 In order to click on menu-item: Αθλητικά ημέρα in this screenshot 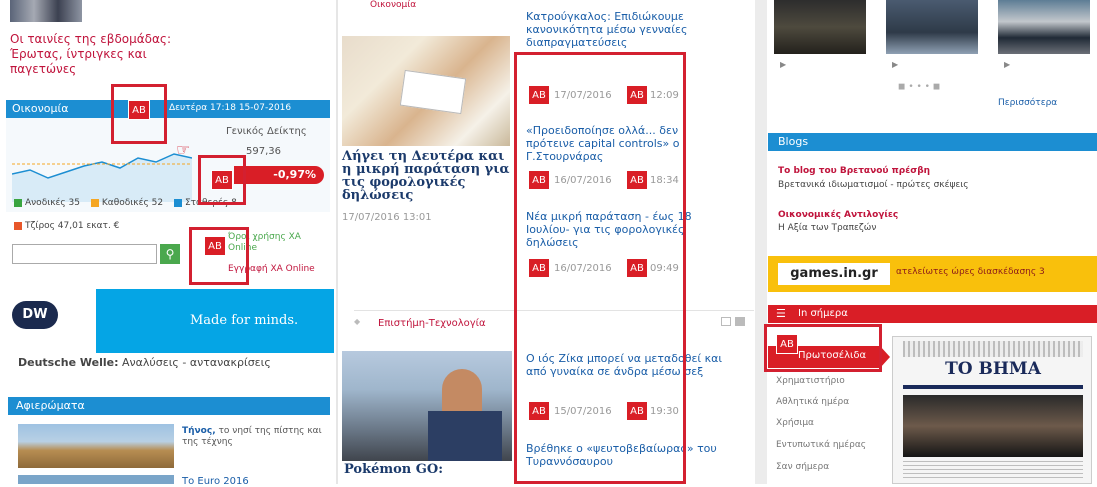, I will do `click(812, 402)`.